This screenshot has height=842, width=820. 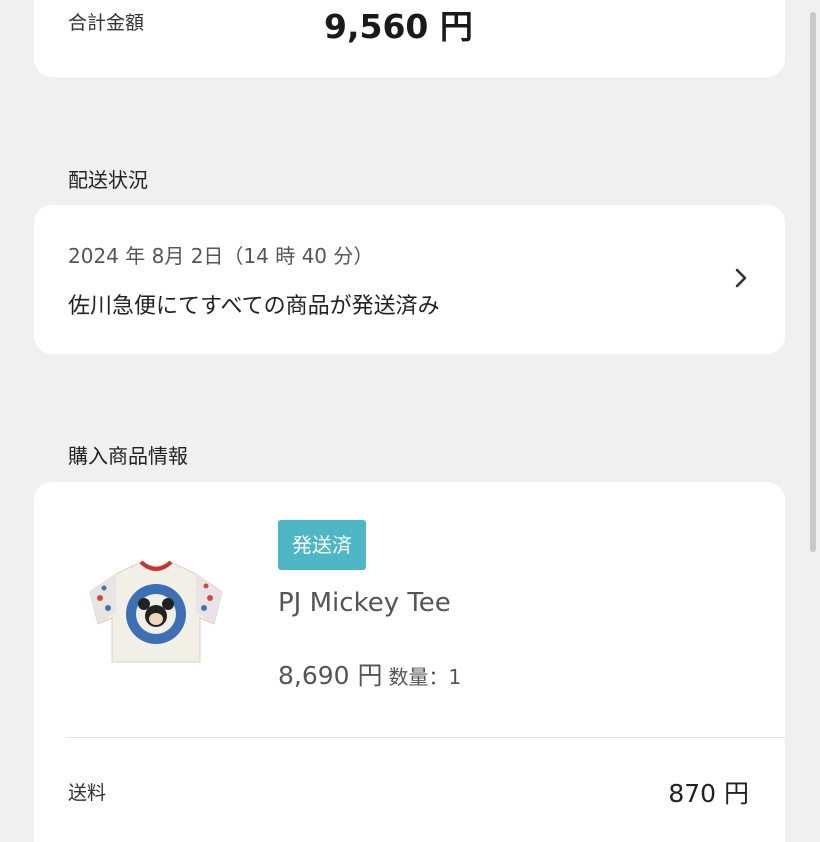 What do you see at coordinates (322, 545) in the screenshot?
I see `shipped-status-badge: 発送済` at bounding box center [322, 545].